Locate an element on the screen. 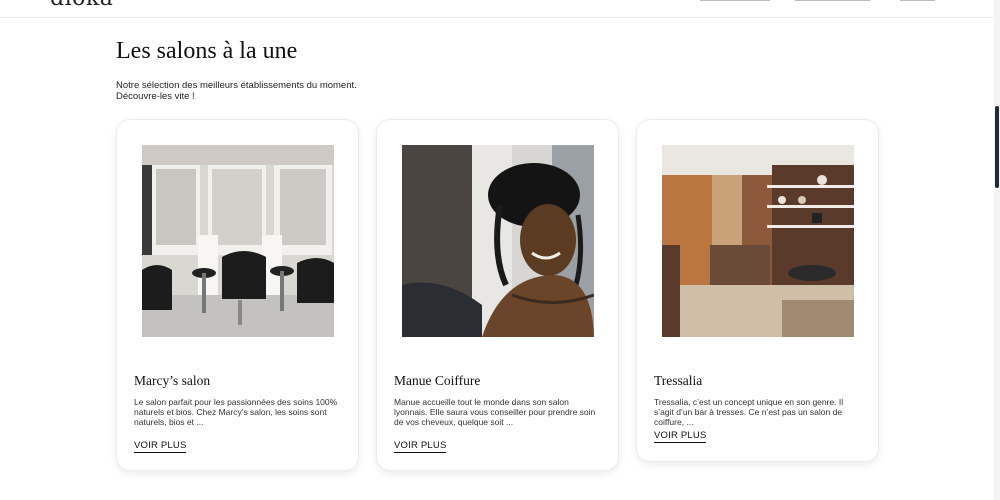 Image resolution: width=1000 pixels, height=500 pixels. salon-name: Tressalia is located at coordinates (678, 380).